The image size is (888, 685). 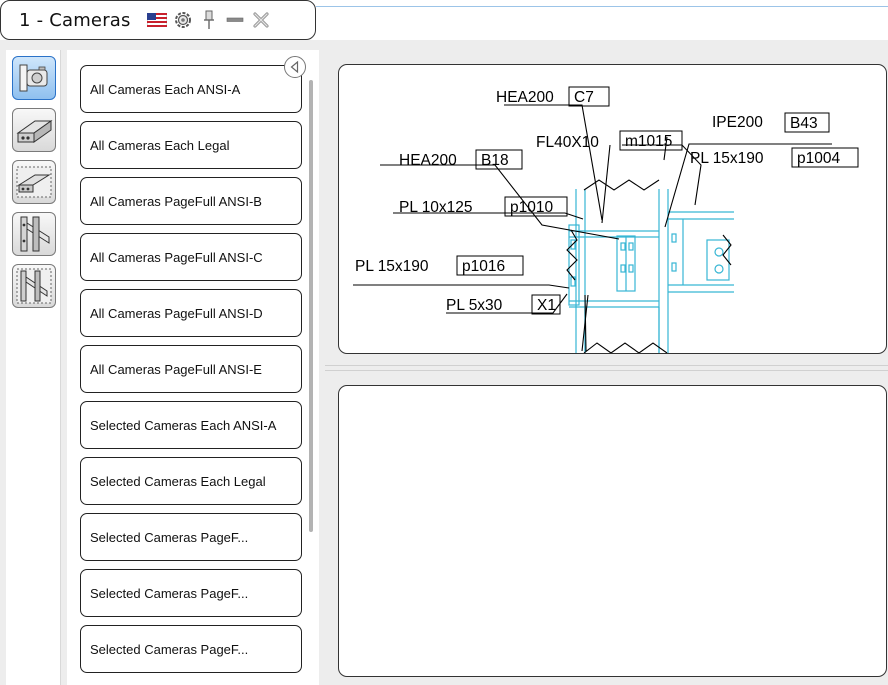 I want to click on part-label: PL 10x125, so click(x=436, y=207).